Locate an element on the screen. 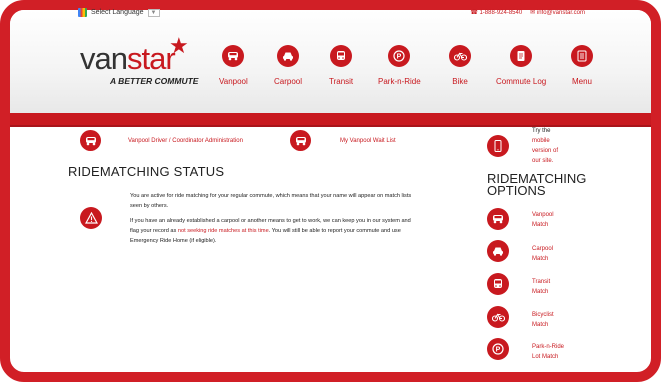 Image resolution: width=661 pixels, height=382 pixels. google-translate-icon is located at coordinates (82, 12).